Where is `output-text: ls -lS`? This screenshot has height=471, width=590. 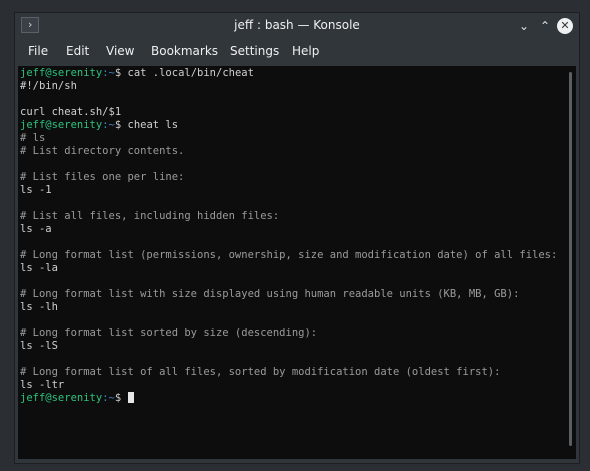
output-text: ls -lS is located at coordinates (39, 346).